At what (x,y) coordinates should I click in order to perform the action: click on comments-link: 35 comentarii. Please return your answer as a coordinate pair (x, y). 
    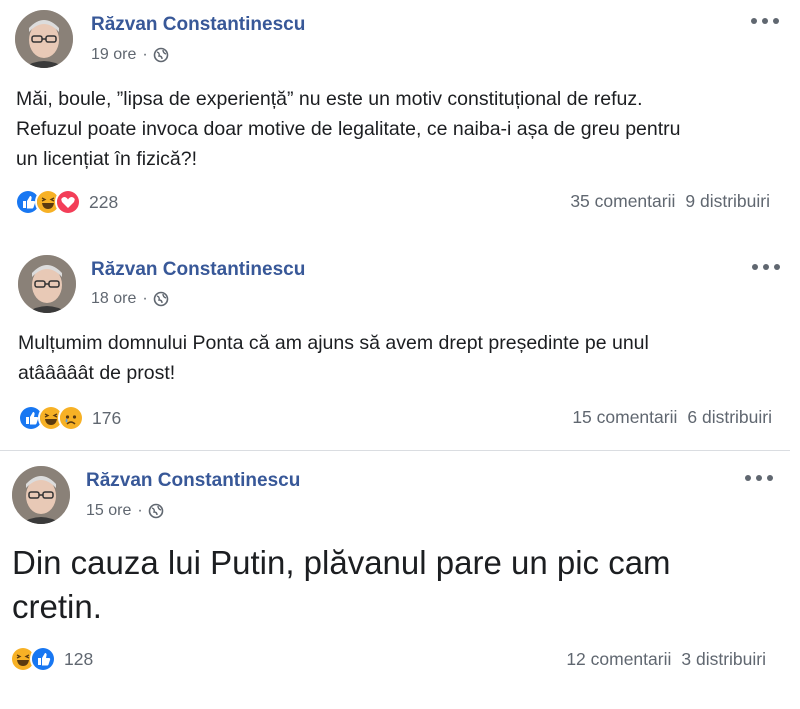
    Looking at the image, I should click on (622, 201).